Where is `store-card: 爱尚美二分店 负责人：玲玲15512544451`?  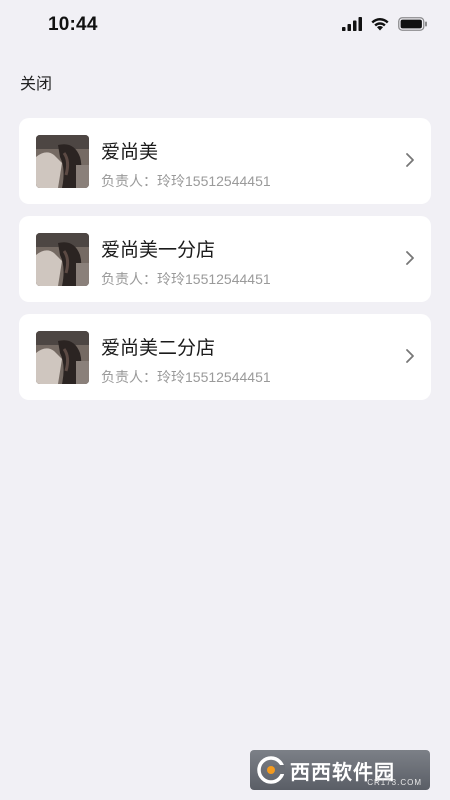 store-card: 爱尚美二分店 负责人：玲玲15512544451 is located at coordinates (225, 357).